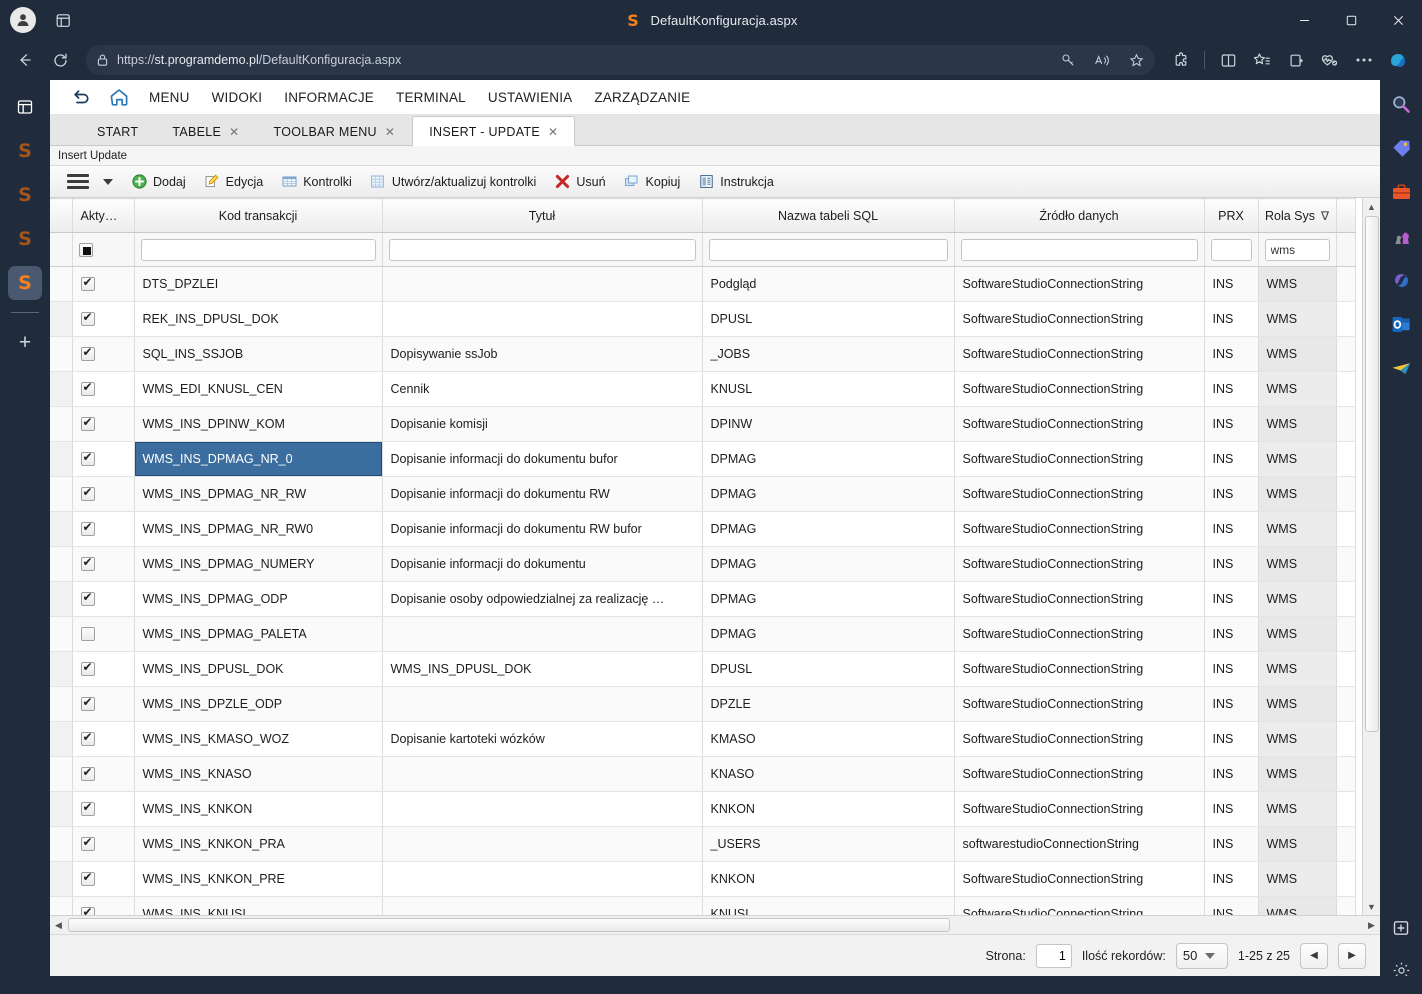  What do you see at coordinates (1297, 249) in the screenshot?
I see `filter-input-rola` at bounding box center [1297, 249].